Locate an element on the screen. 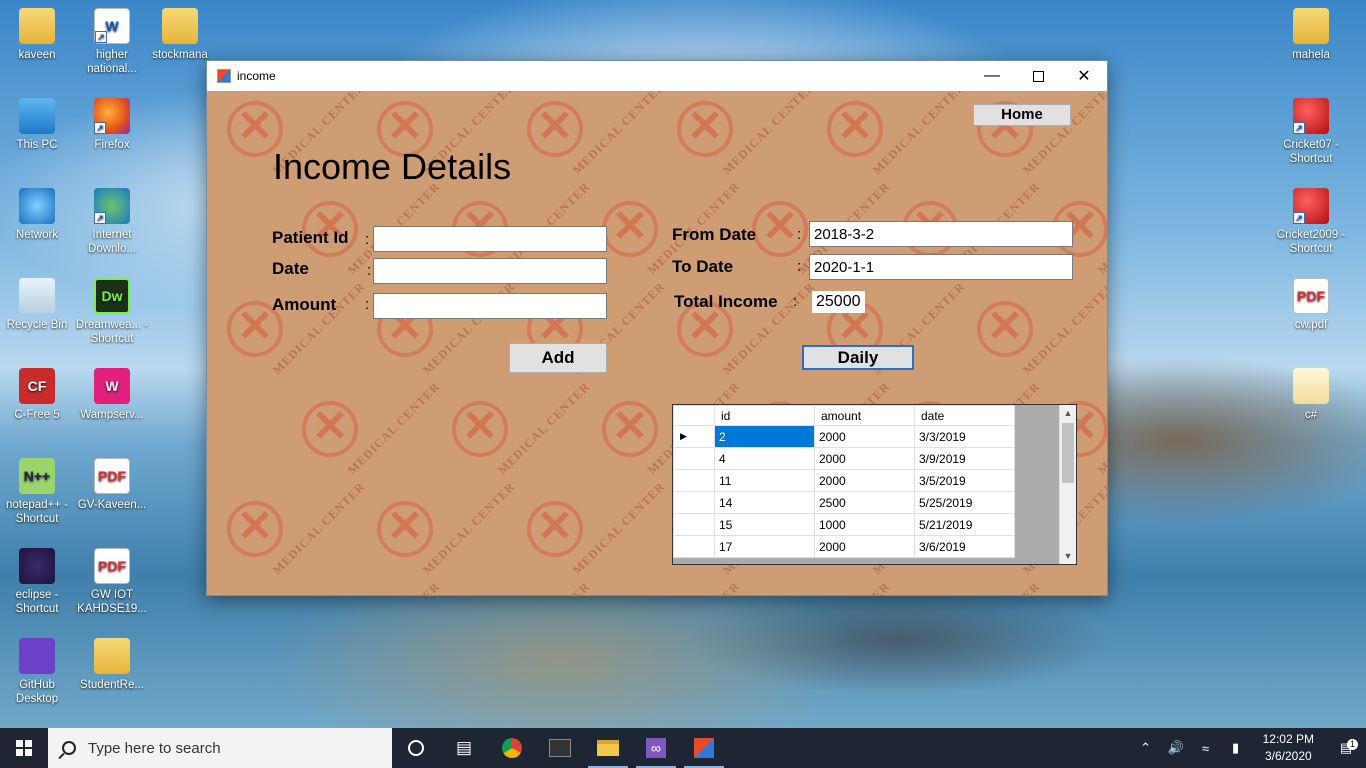  desktop-icon-cricket07: ↗ Cricket07 - Shortcut is located at coordinates (1311, 132).